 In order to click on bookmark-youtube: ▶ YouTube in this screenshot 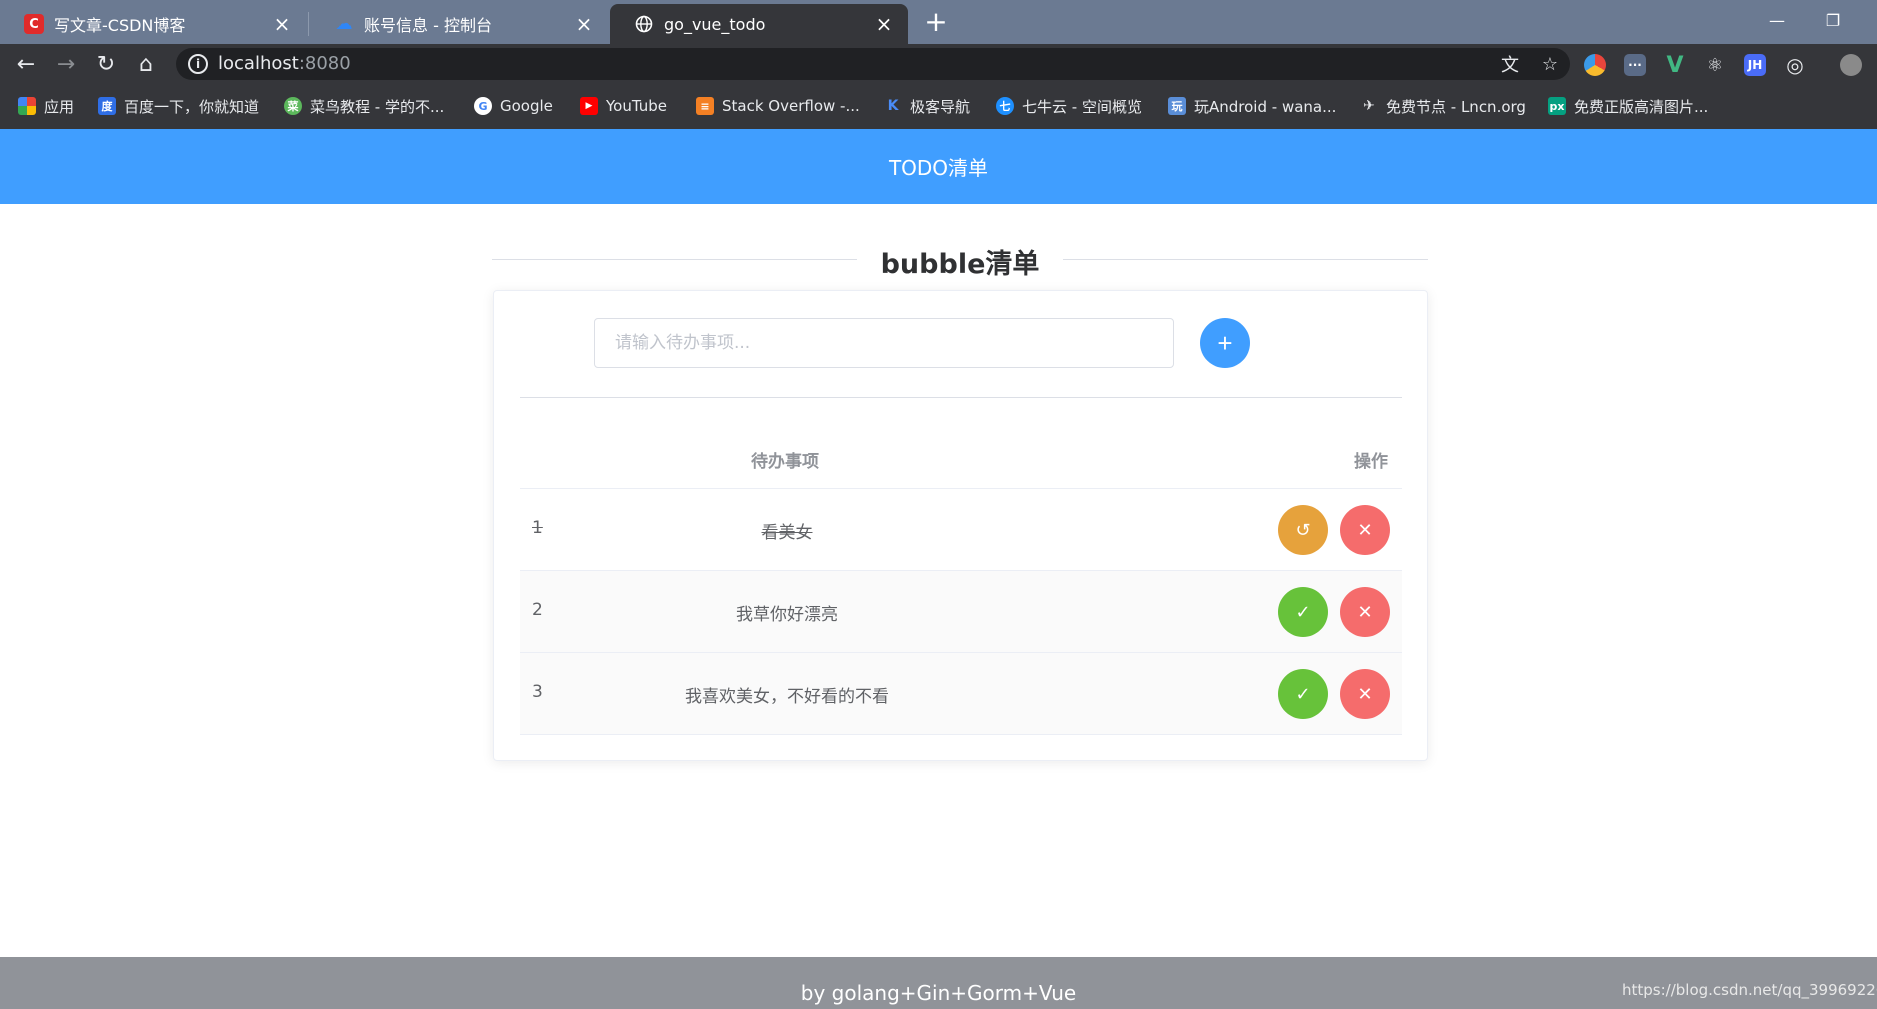, I will do `click(623, 106)`.